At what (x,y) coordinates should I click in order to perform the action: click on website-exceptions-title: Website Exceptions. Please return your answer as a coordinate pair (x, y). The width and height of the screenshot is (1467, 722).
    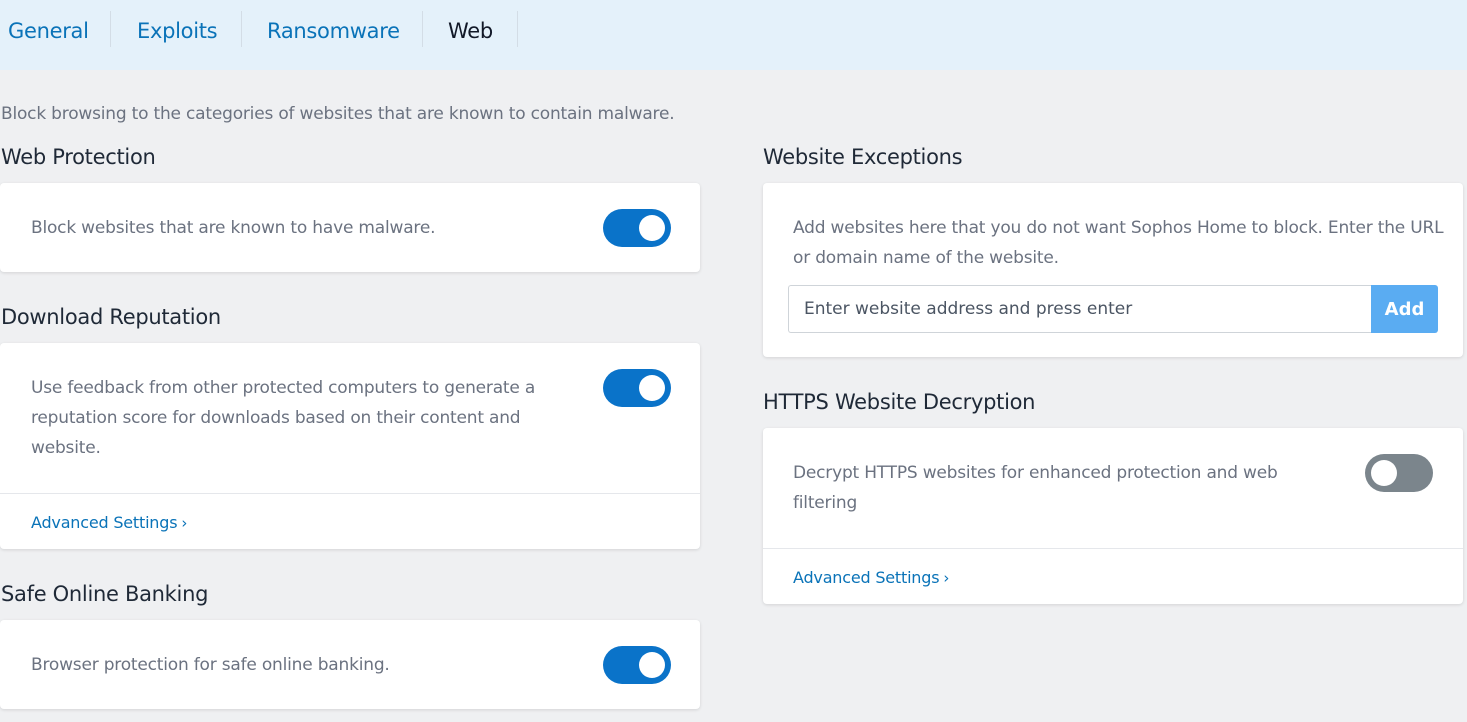
    Looking at the image, I should click on (863, 157).